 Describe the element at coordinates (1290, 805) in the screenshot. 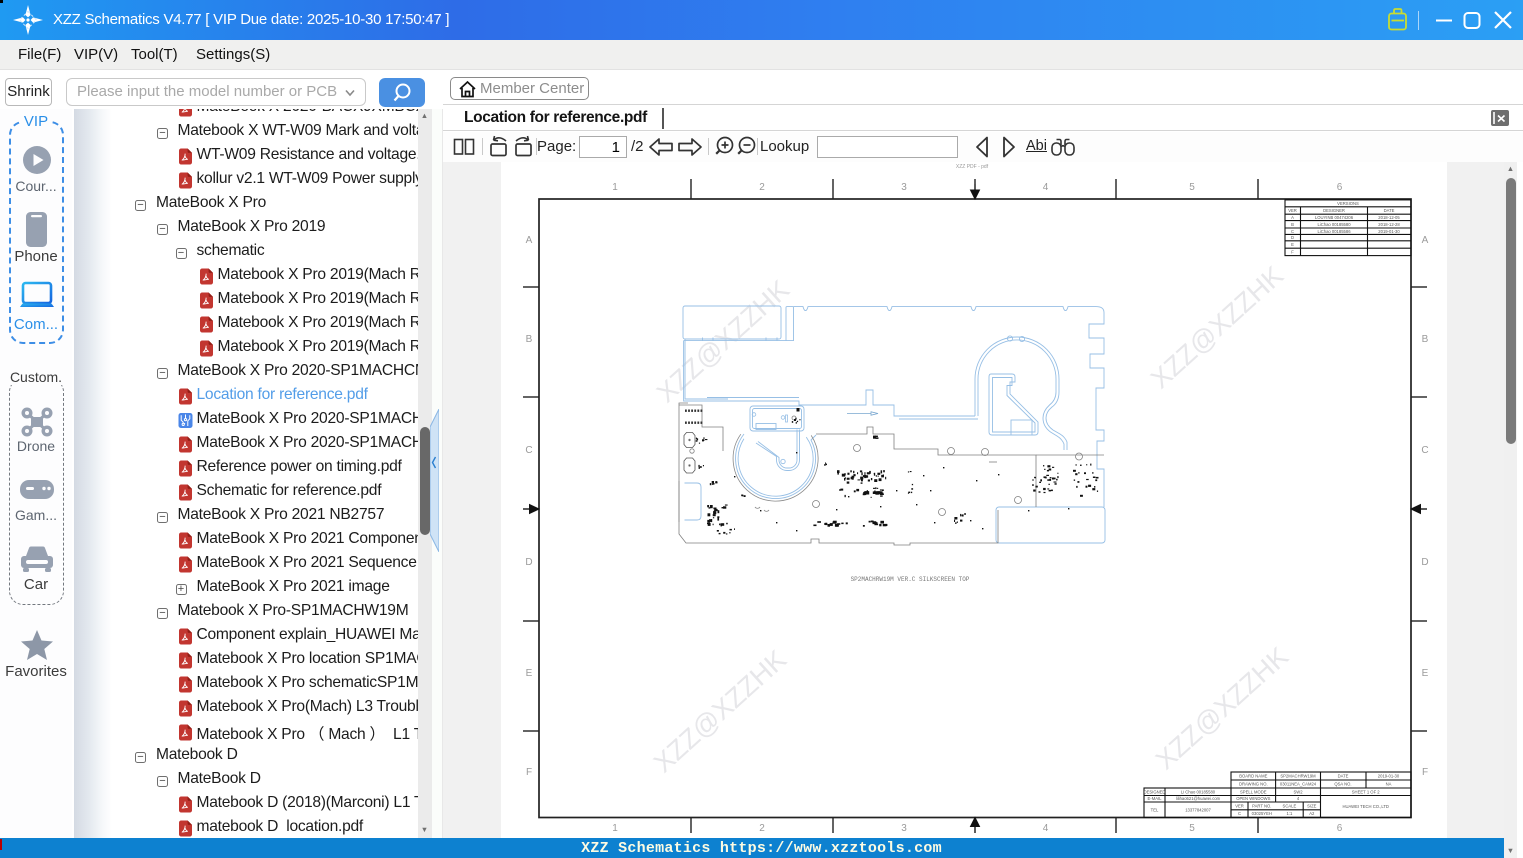

I see `svg-text: SCALE` at that location.